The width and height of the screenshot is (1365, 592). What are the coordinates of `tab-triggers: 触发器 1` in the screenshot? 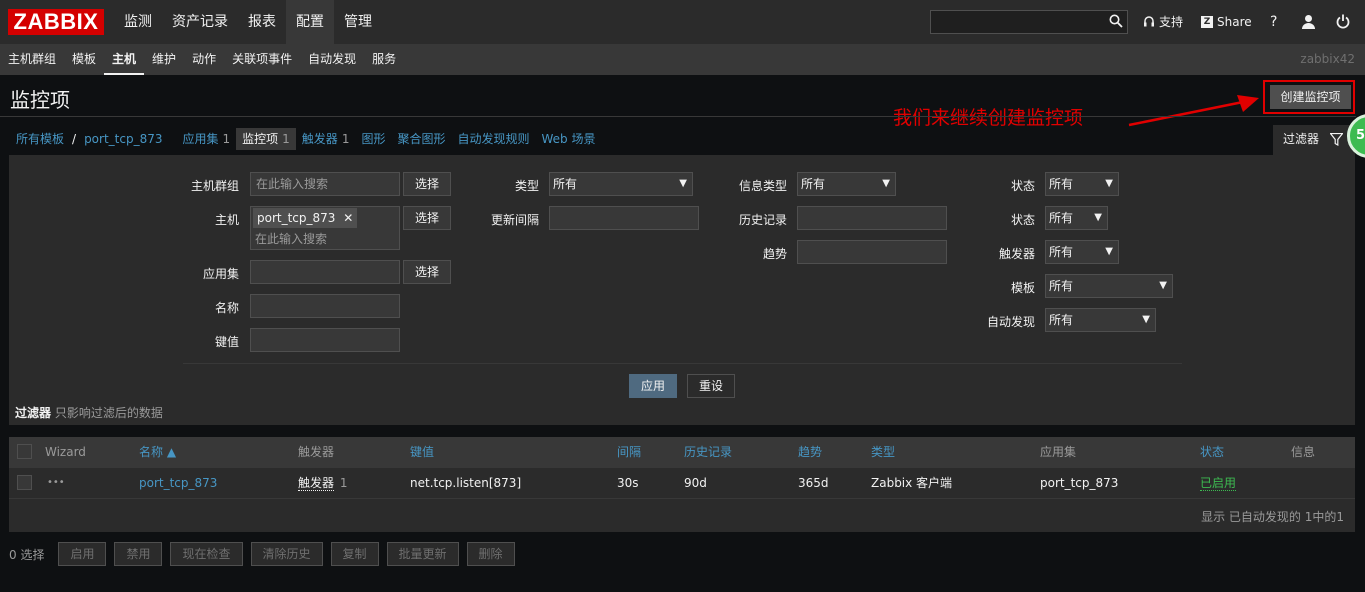 It's located at (326, 139).